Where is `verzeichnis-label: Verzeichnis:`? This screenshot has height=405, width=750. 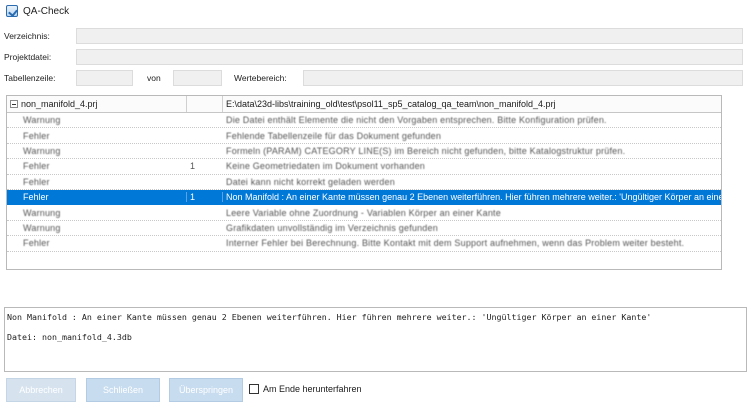 verzeichnis-label: Verzeichnis: is located at coordinates (27, 36).